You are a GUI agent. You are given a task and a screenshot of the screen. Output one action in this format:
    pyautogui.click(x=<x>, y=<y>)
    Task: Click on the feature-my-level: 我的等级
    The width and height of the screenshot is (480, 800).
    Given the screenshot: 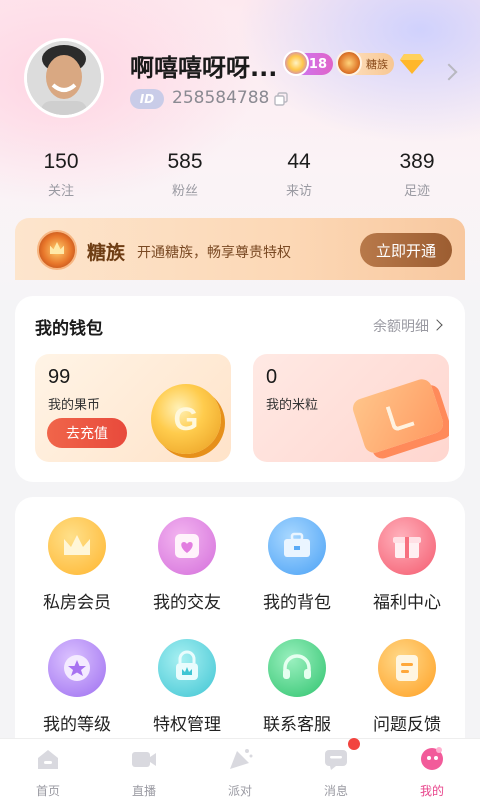 What is the action you would take?
    pyautogui.click(x=77, y=687)
    